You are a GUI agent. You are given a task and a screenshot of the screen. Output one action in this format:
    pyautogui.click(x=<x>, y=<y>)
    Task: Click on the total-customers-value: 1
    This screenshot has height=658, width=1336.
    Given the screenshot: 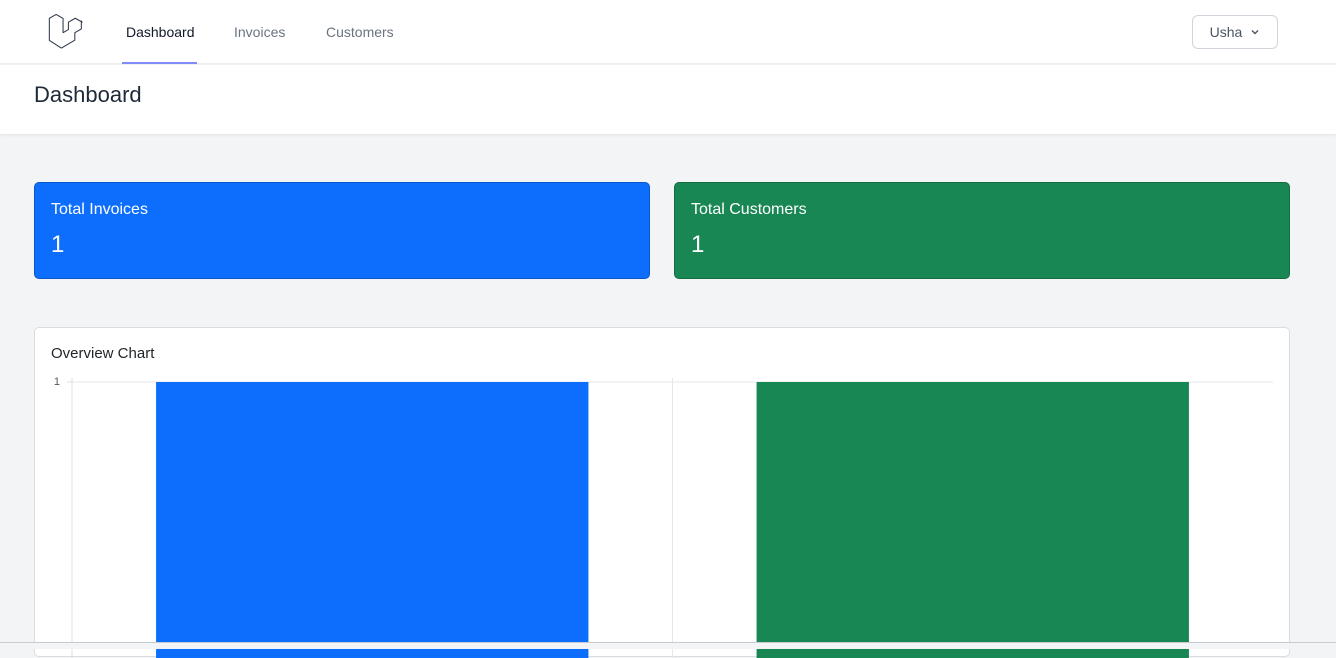 What is the action you would take?
    pyautogui.click(x=698, y=244)
    